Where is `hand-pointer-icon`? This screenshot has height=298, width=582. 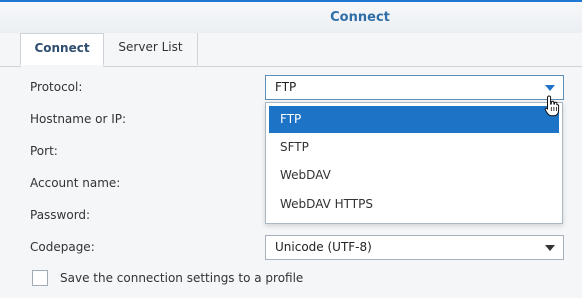
hand-pointer-icon is located at coordinates (552, 106).